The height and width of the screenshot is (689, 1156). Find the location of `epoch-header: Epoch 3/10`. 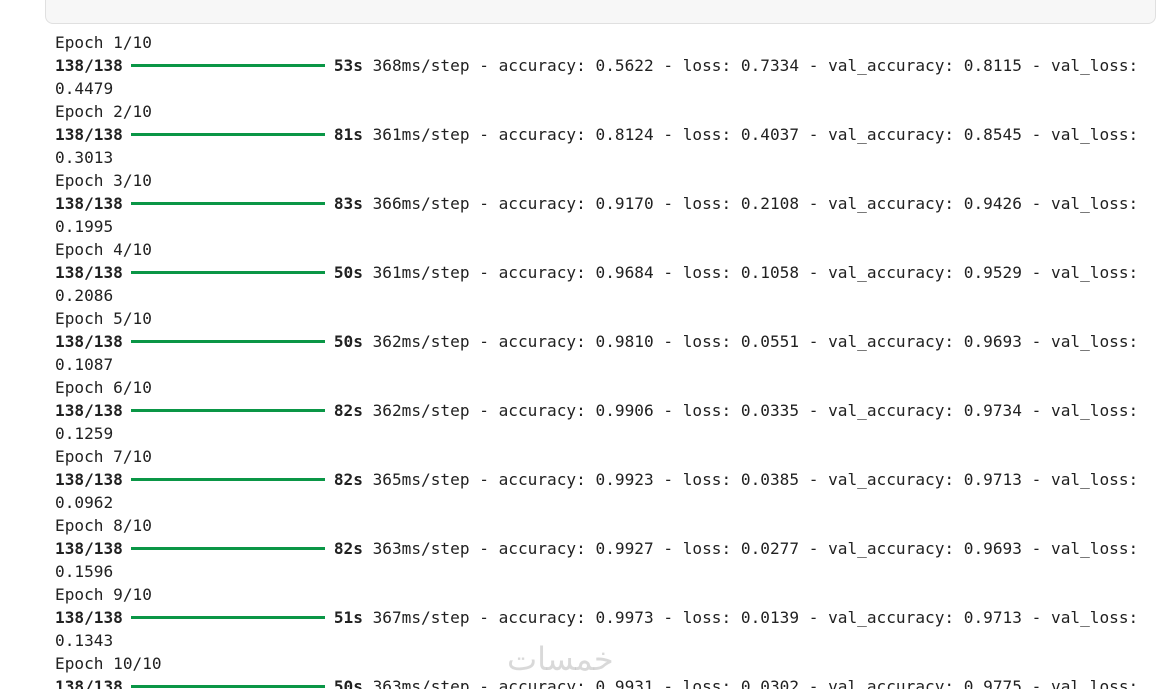

epoch-header: Epoch 3/10 is located at coordinates (602, 180).